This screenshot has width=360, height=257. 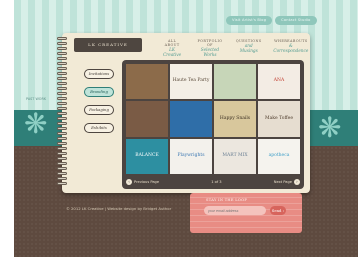 I want to click on portfolio-tile: ANA, so click(x=279, y=82).